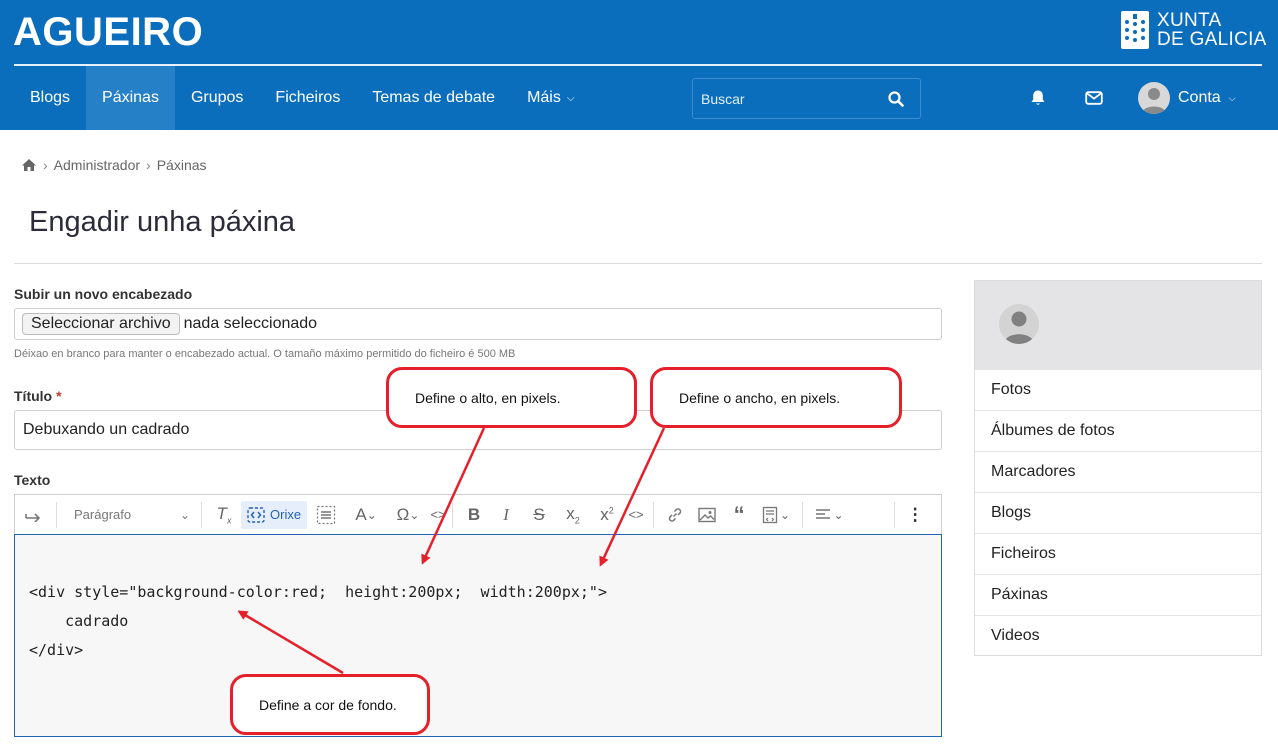 This screenshot has height=751, width=1278. Describe the element at coordinates (1135, 30) in the screenshot. I see `xunta-shield-icon` at that location.